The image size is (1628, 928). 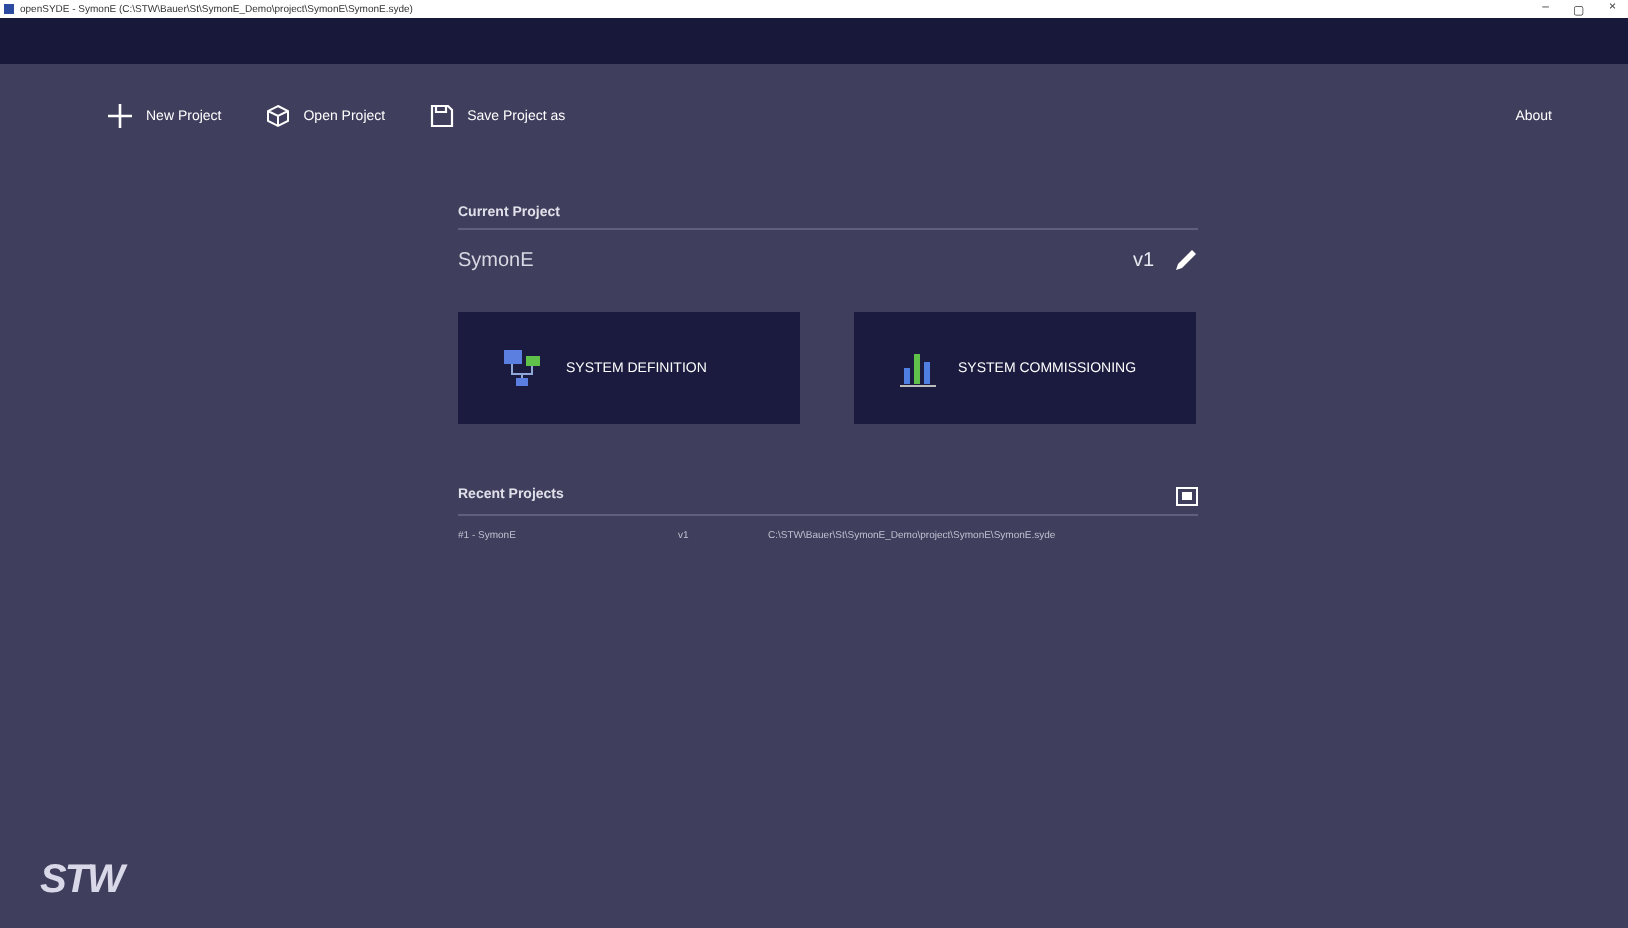 What do you see at coordinates (918, 368) in the screenshot?
I see `bar-chart-icon` at bounding box center [918, 368].